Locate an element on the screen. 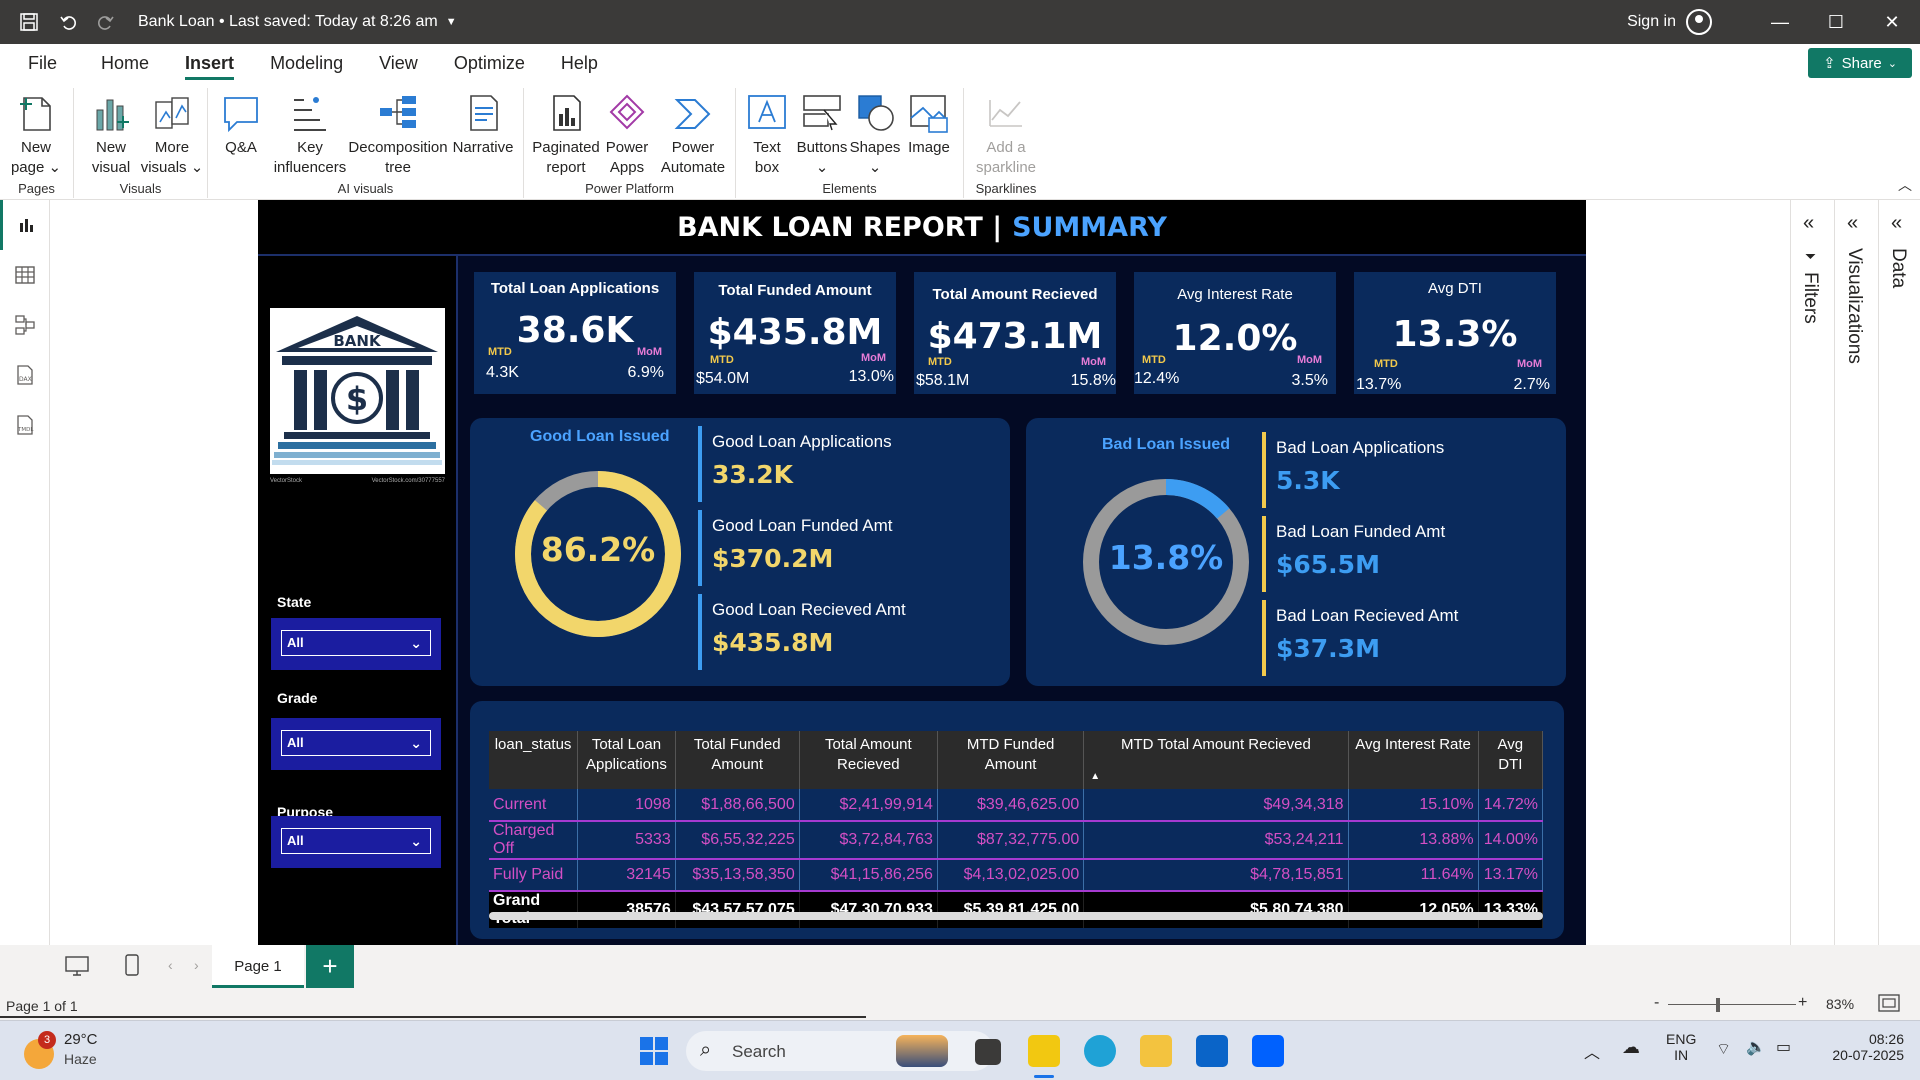 The image size is (1920, 1080). zoom-slider is located at coordinates (1732, 1004).